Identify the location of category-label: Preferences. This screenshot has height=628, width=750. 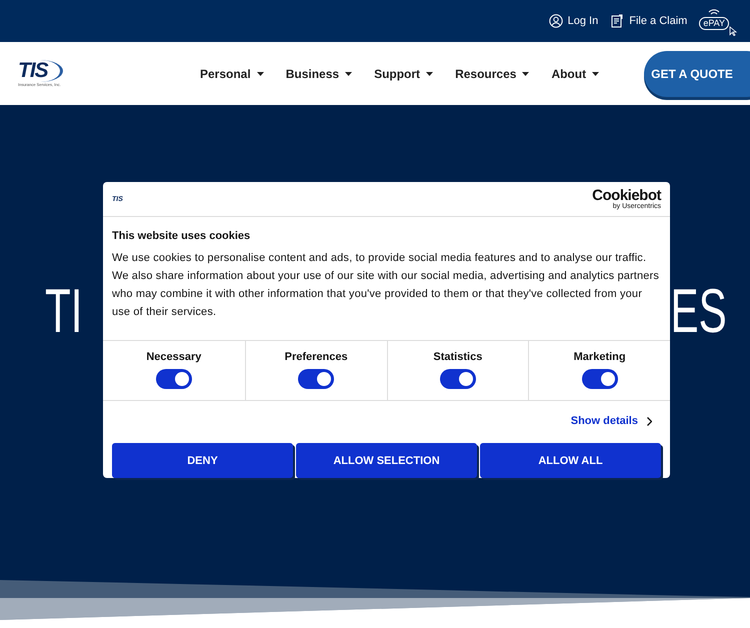
(316, 357).